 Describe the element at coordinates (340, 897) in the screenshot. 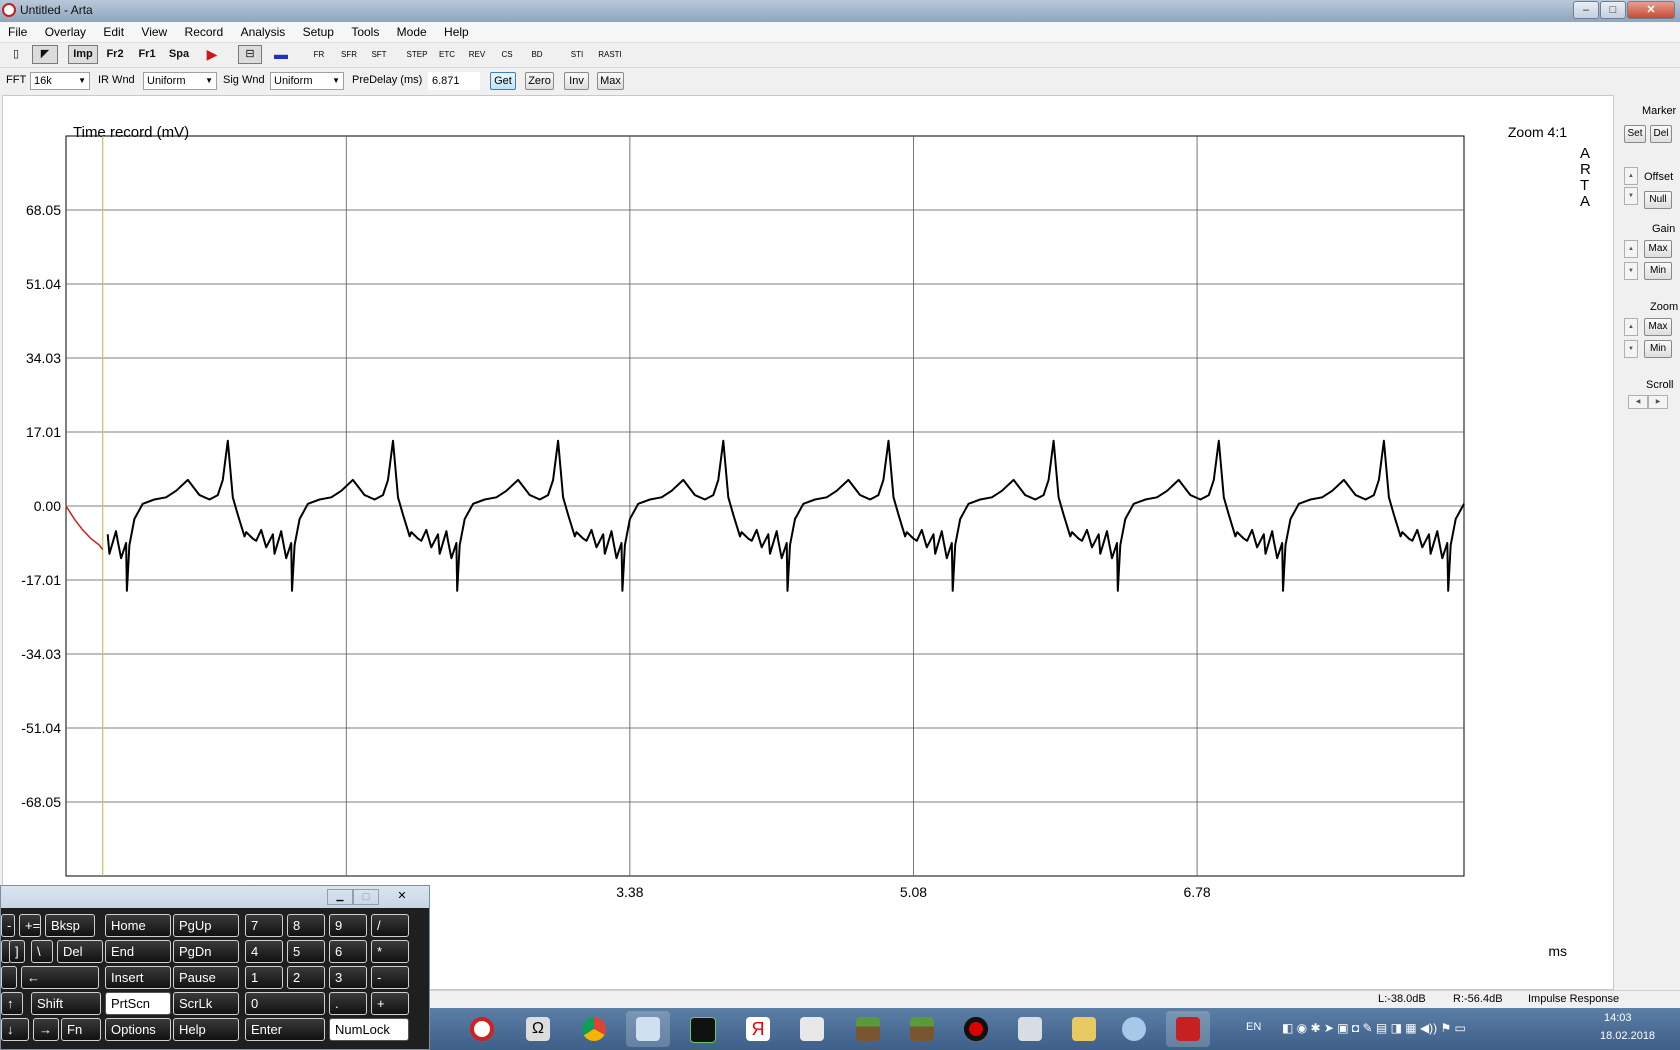

I see `osk-minimize-icon: ▁` at that location.